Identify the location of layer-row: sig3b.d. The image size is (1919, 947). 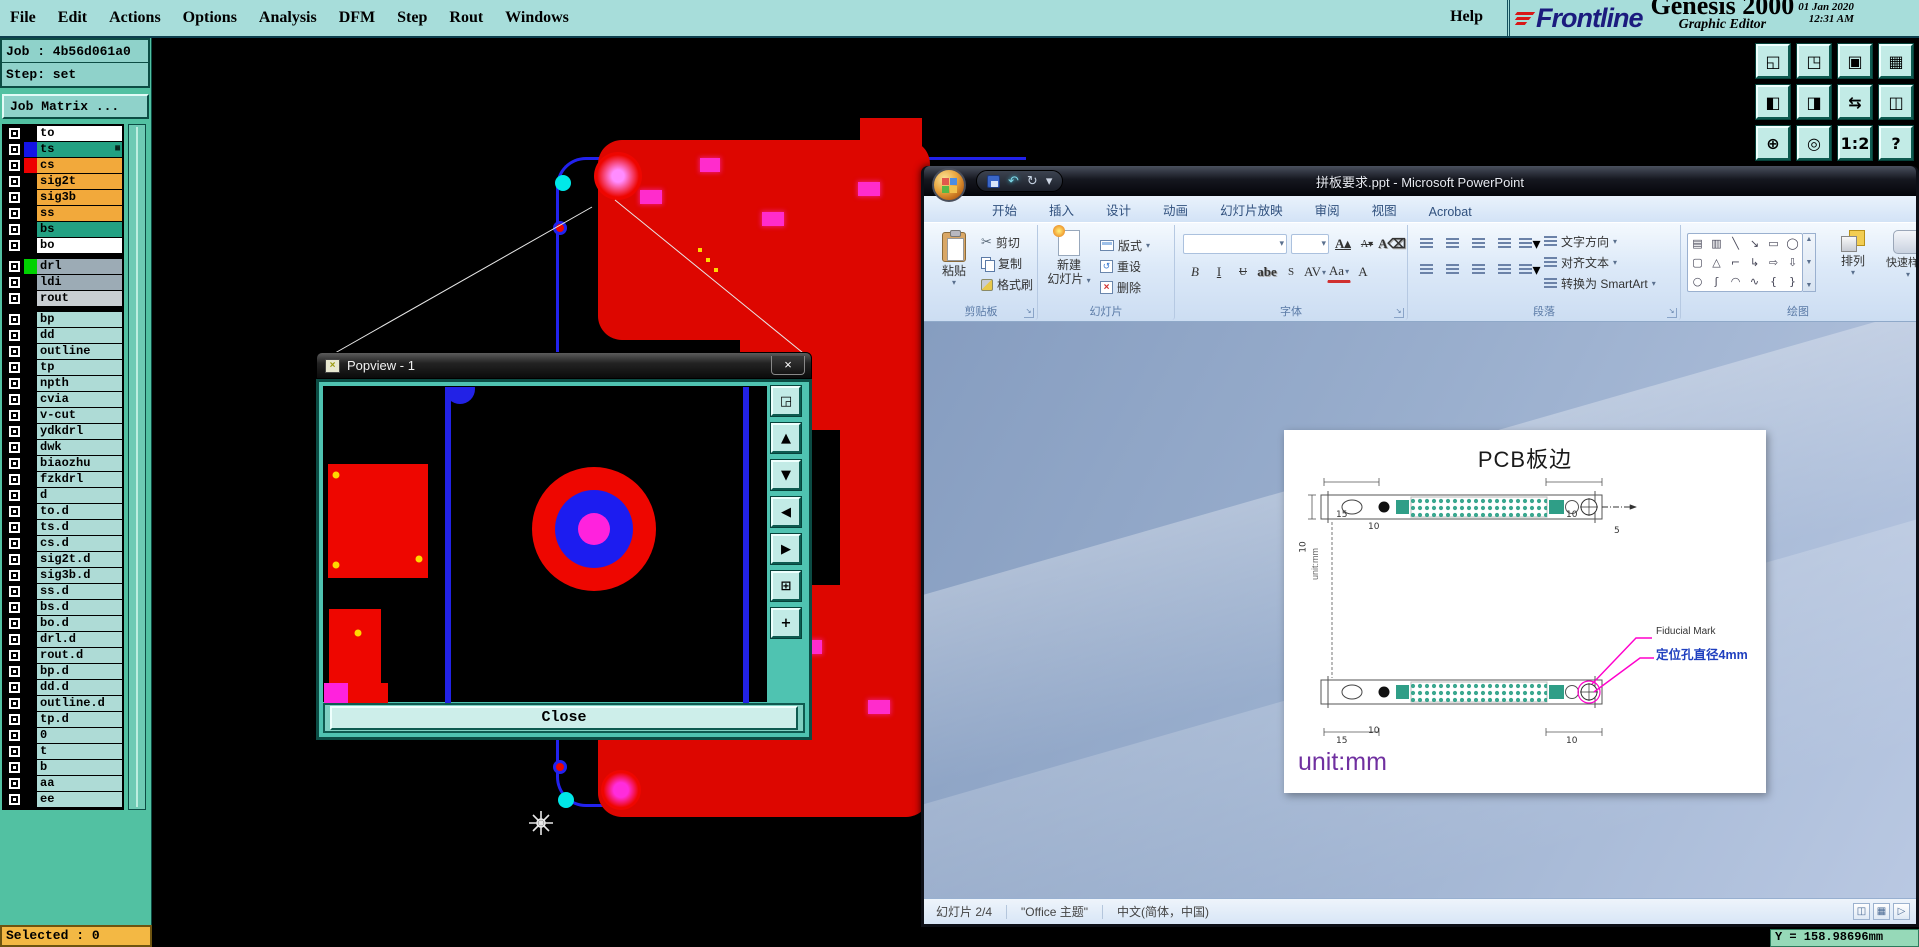
(63, 576).